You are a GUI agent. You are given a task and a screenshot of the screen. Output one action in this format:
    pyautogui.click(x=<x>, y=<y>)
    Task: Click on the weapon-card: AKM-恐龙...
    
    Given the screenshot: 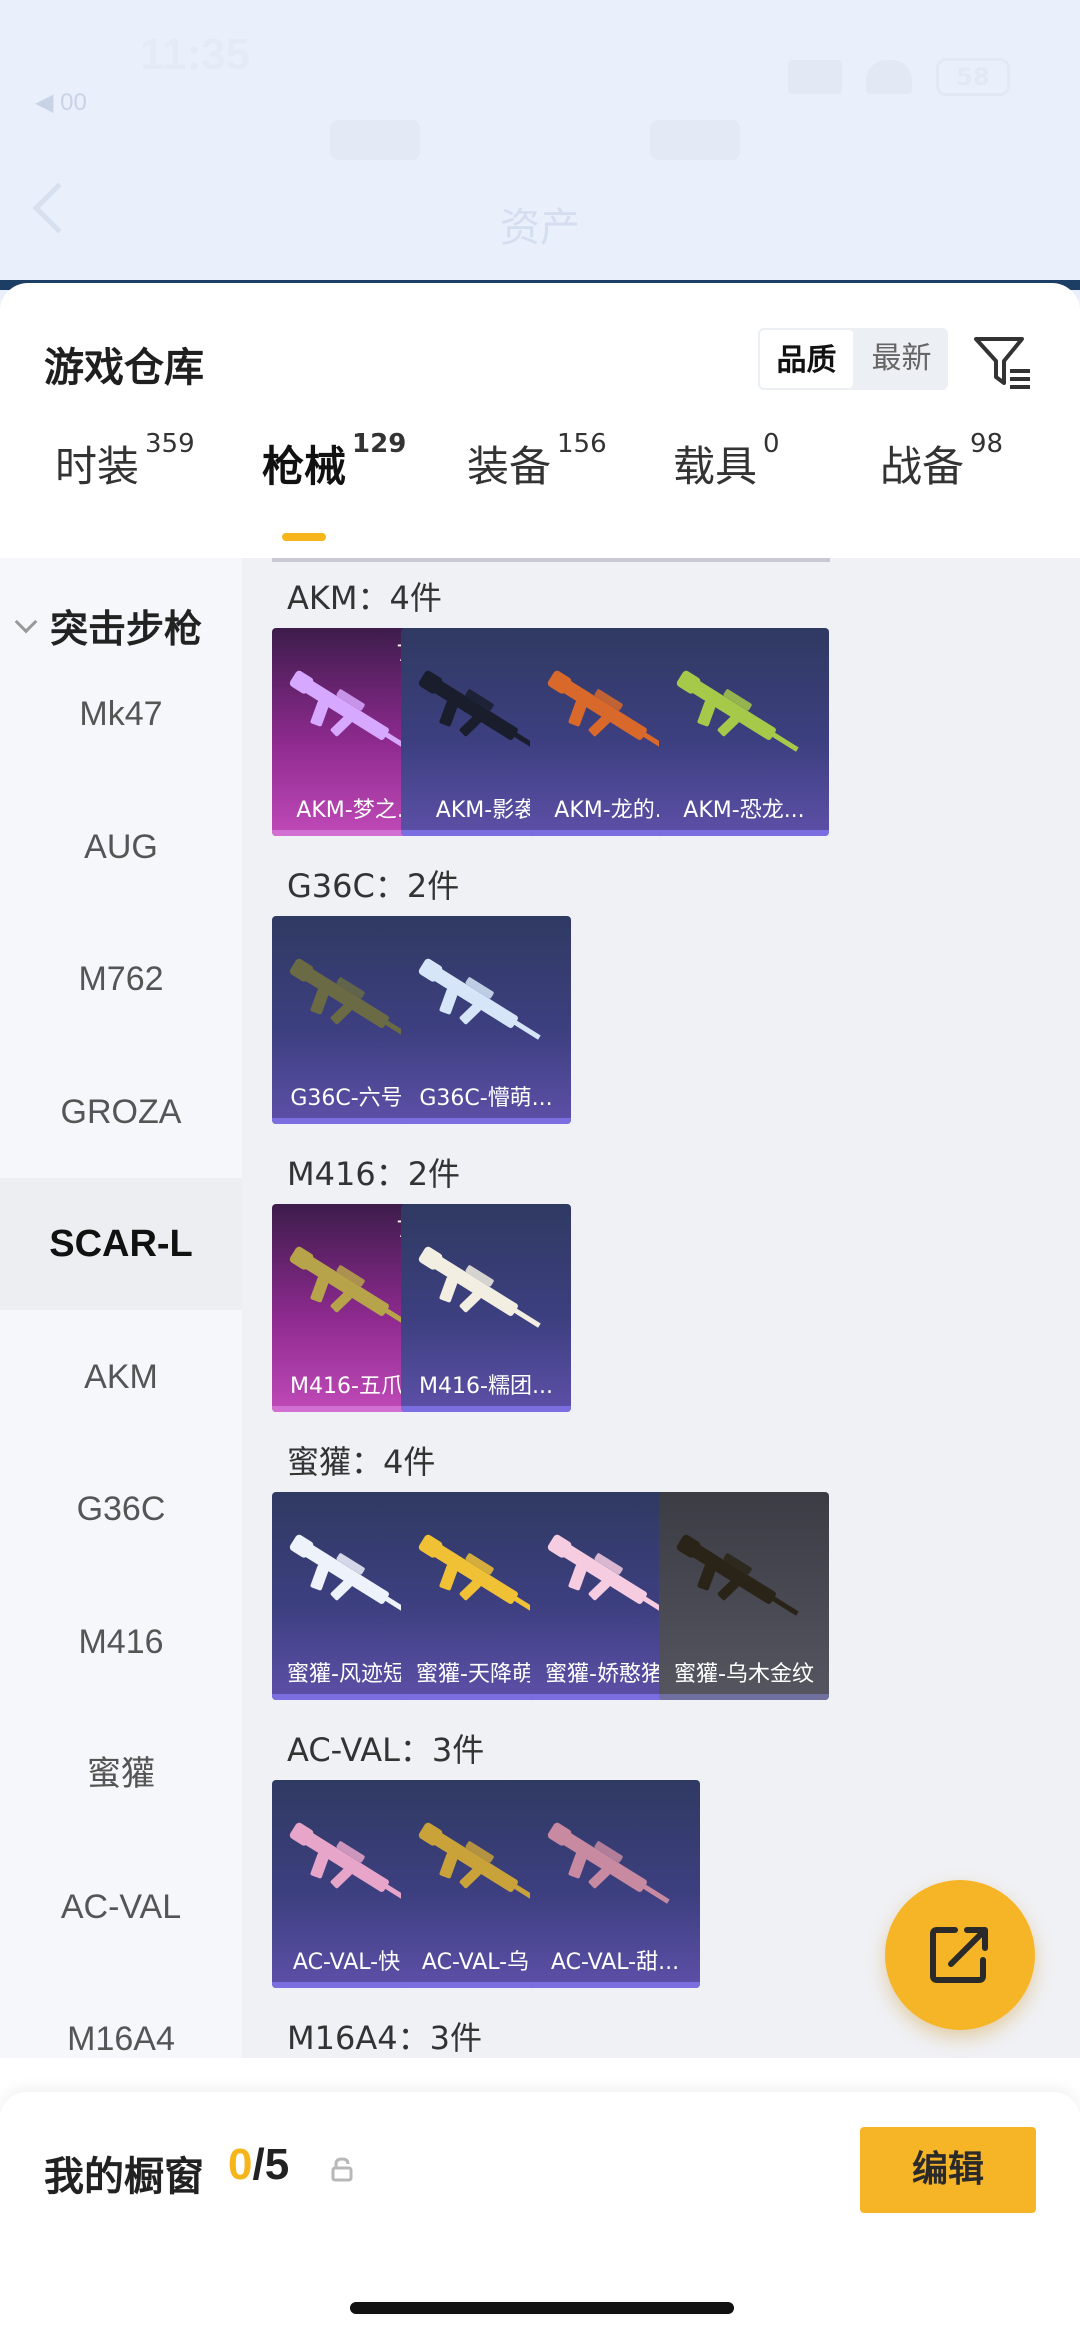 What is the action you would take?
    pyautogui.click(x=744, y=732)
    